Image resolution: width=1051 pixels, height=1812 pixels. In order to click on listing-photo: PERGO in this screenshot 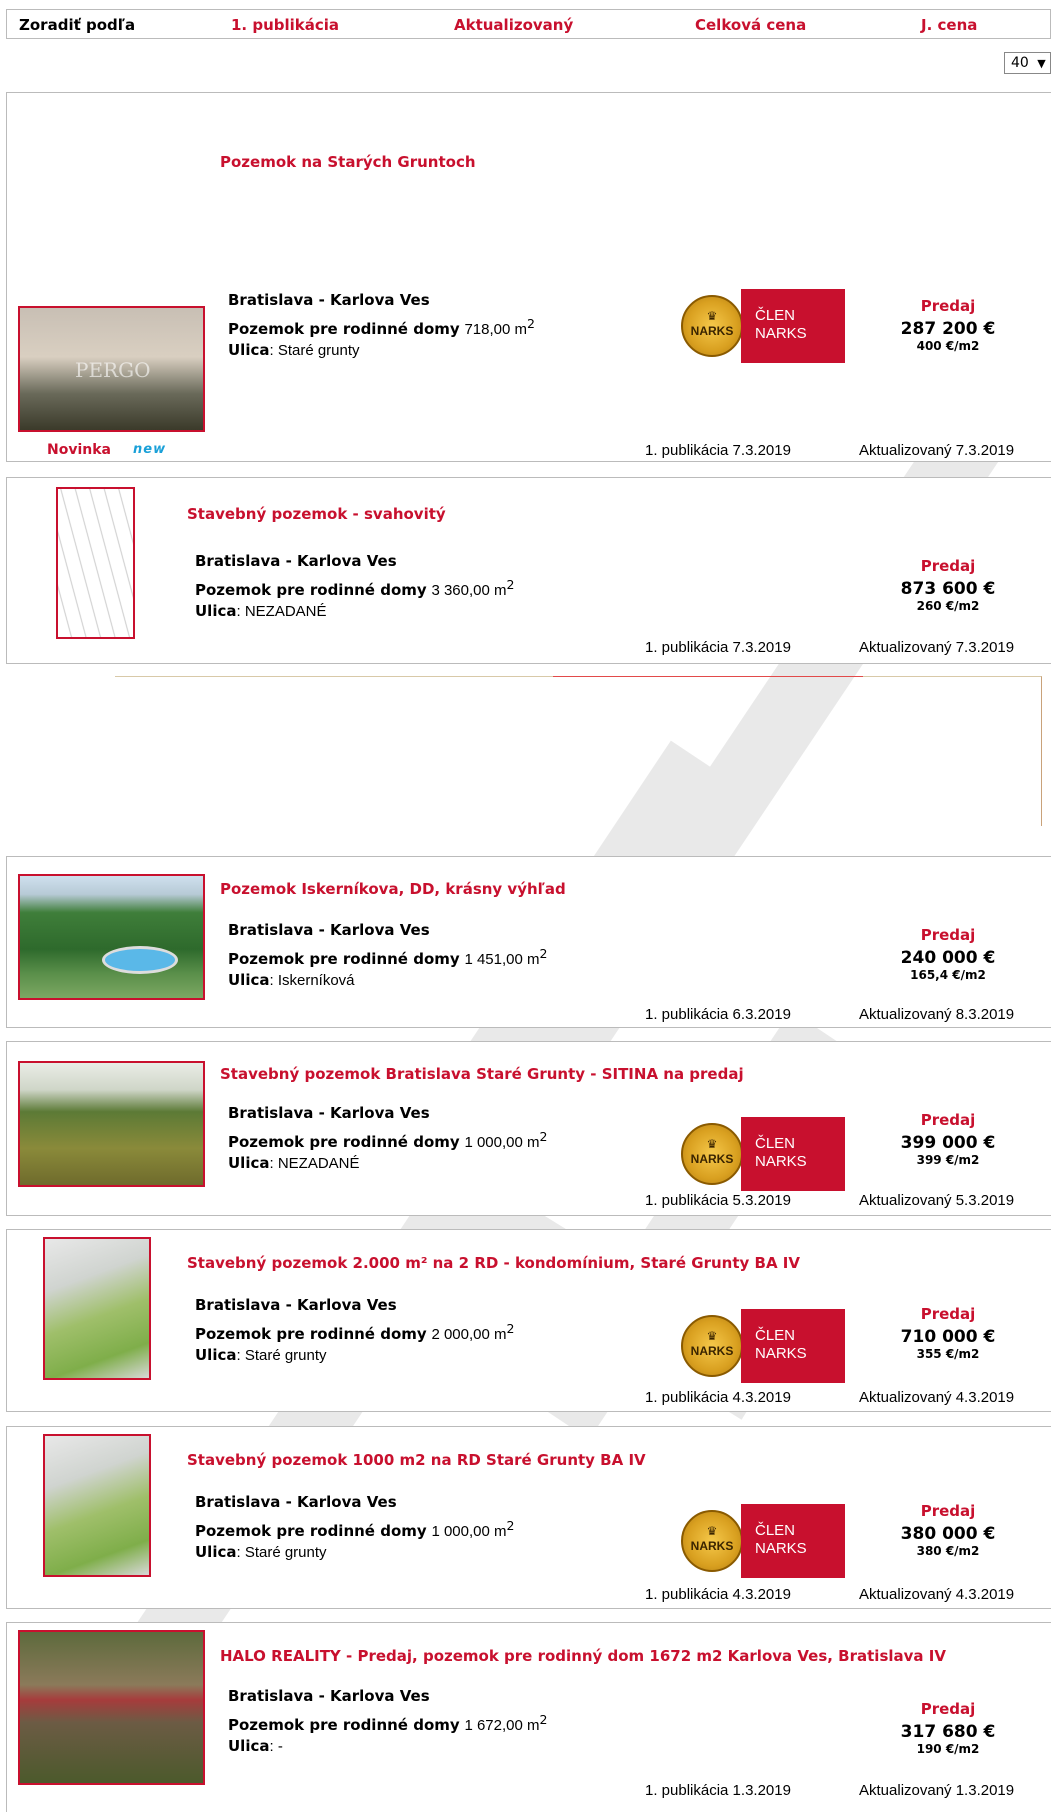, I will do `click(111, 369)`.